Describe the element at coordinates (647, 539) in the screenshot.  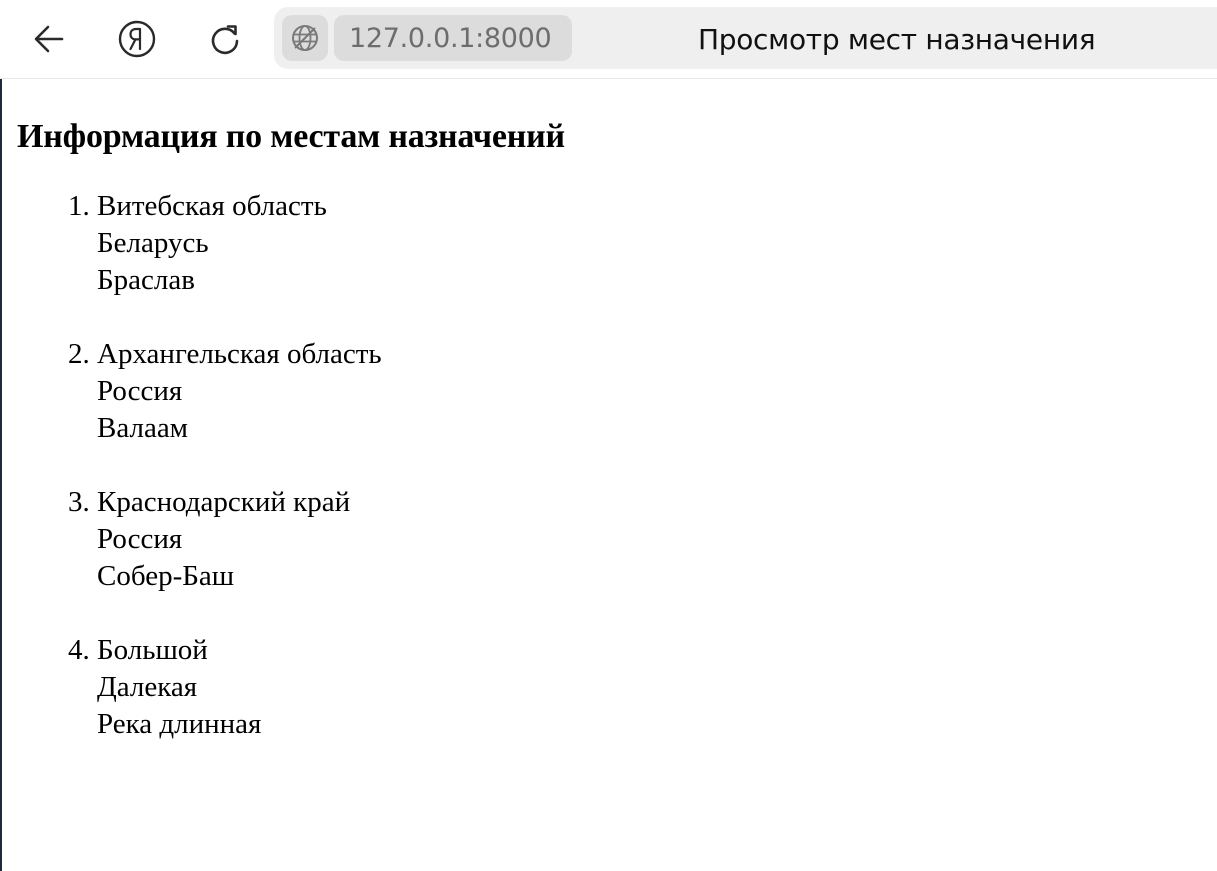
I see `destination-item: Краснодарский край Россия Собер-Баш` at that location.